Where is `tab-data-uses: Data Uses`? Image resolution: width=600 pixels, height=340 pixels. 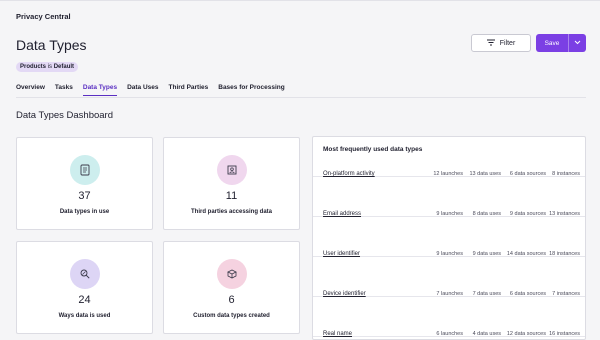 tab-data-uses: Data Uses is located at coordinates (142, 90).